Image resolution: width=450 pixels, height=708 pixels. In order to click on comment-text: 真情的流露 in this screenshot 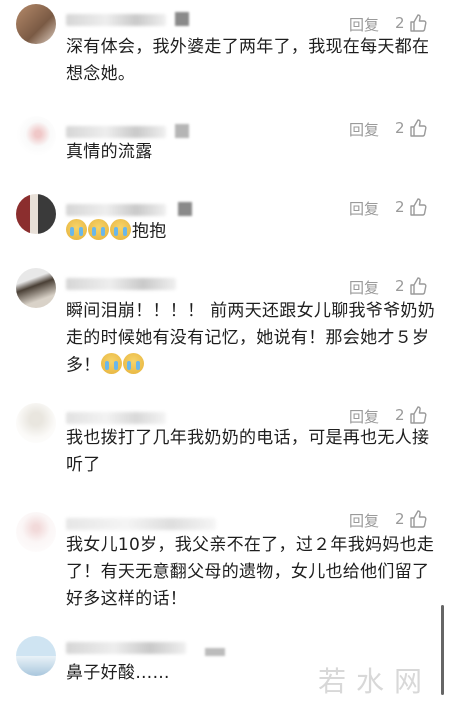, I will do `click(109, 152)`.